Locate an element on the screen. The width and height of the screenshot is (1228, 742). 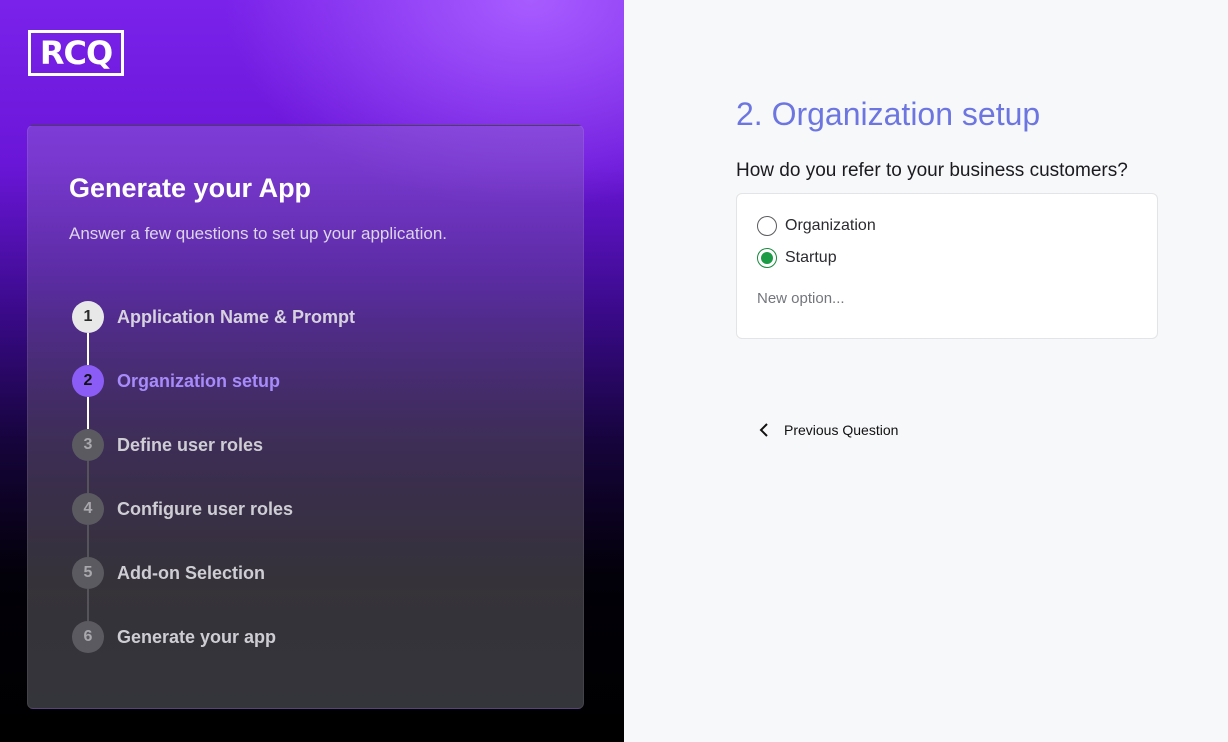
wizard-title: Generate your App is located at coordinates (190, 188).